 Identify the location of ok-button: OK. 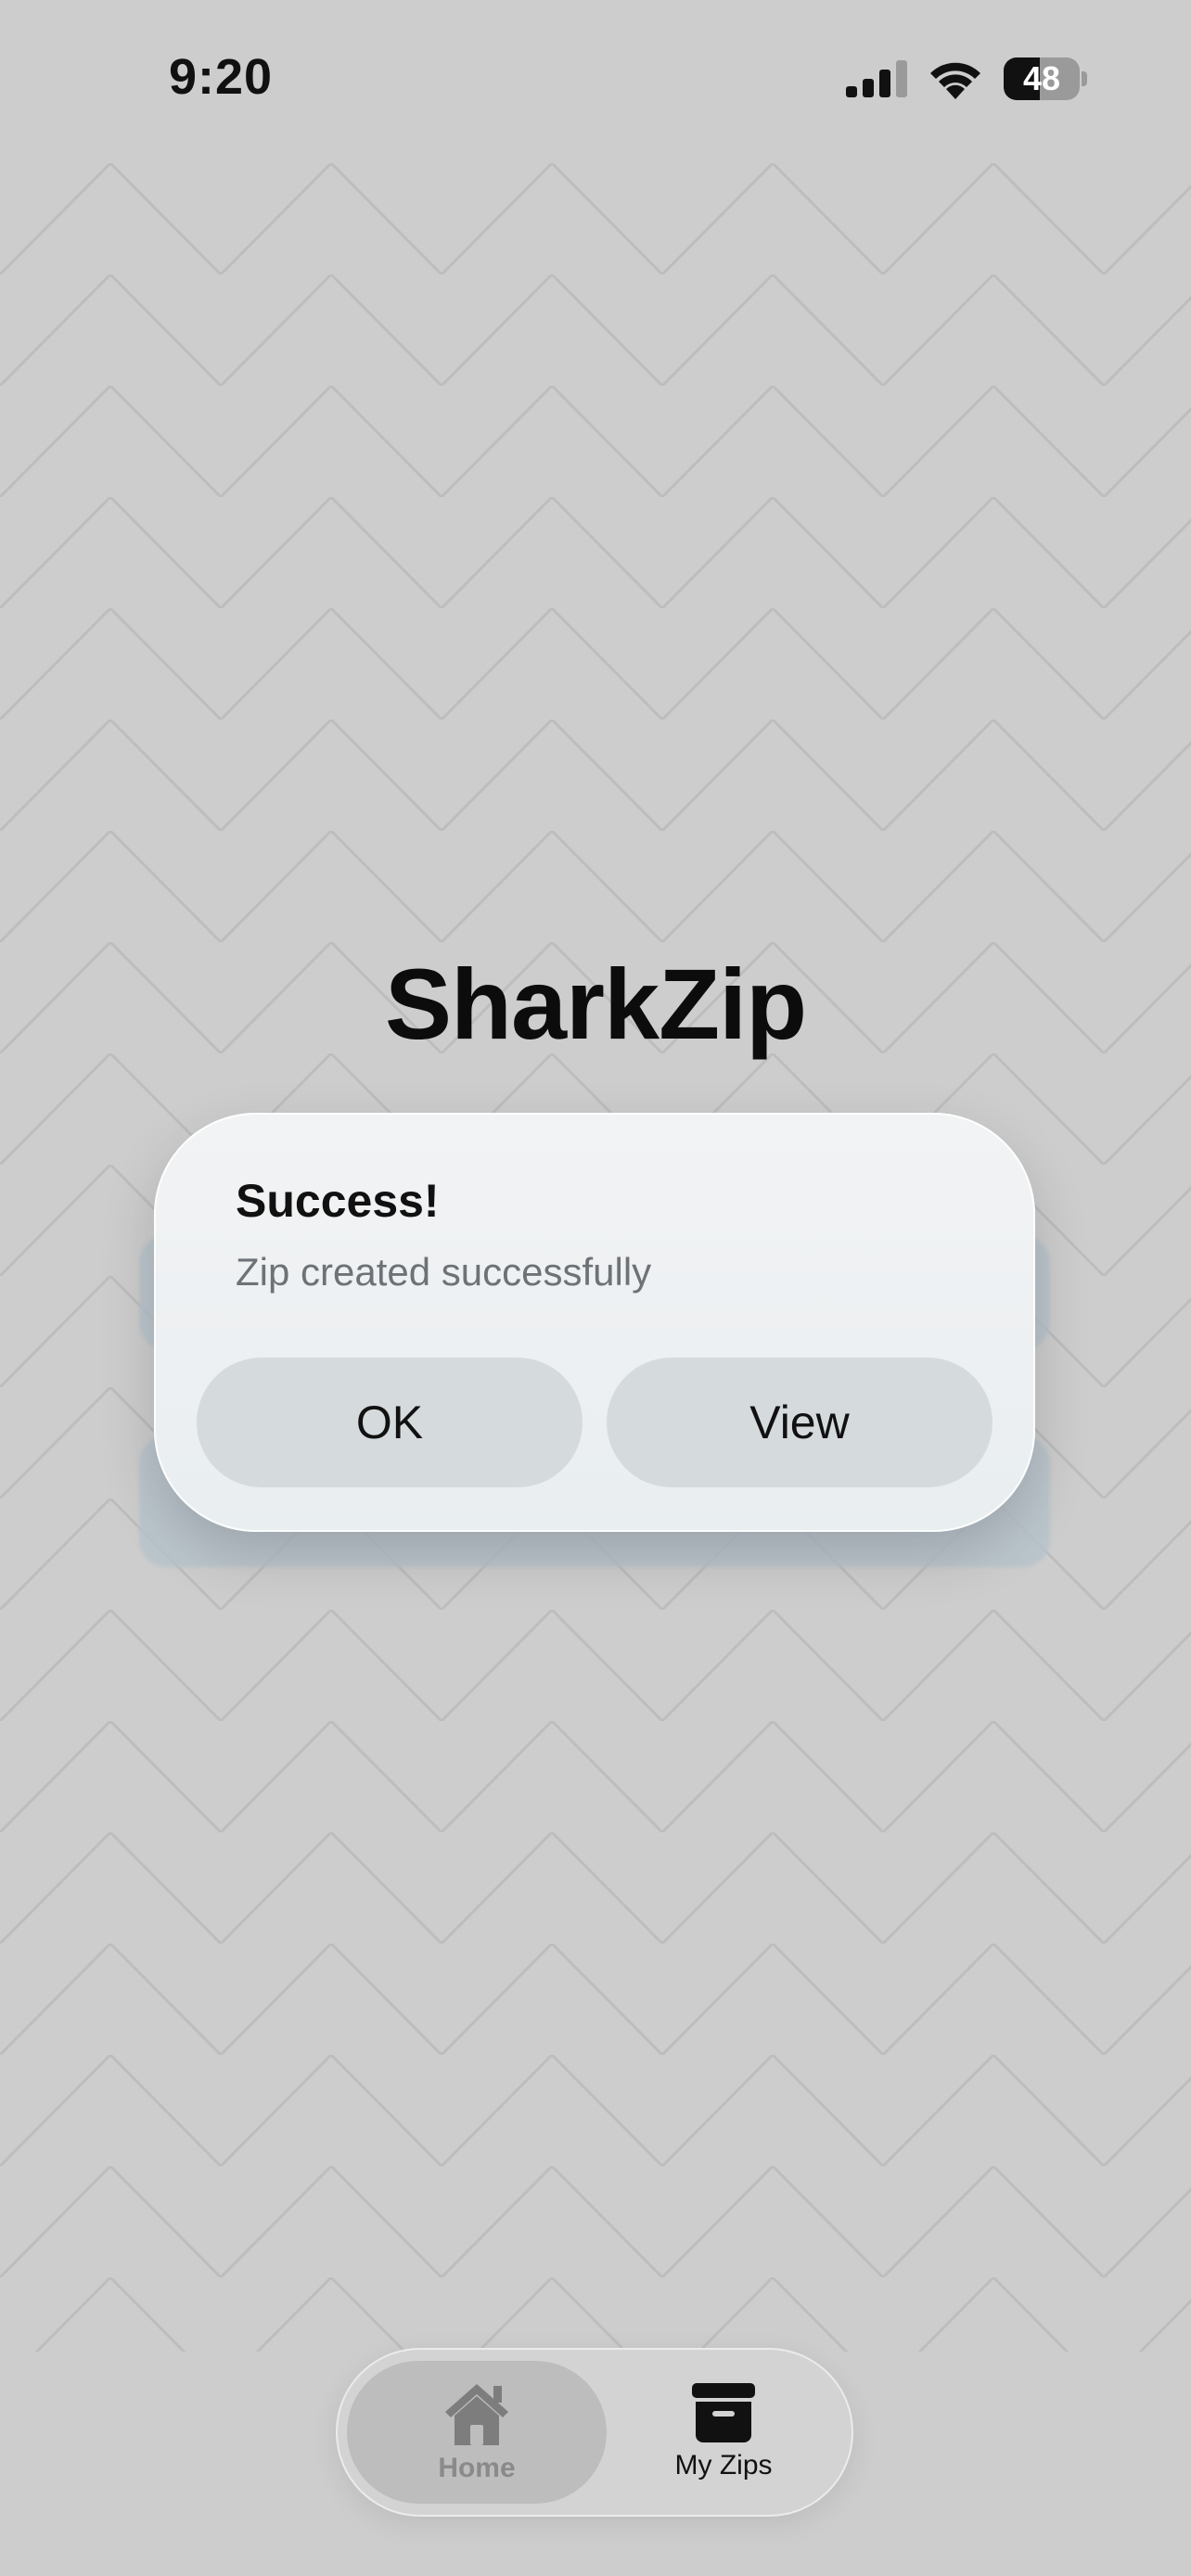
(390, 1423).